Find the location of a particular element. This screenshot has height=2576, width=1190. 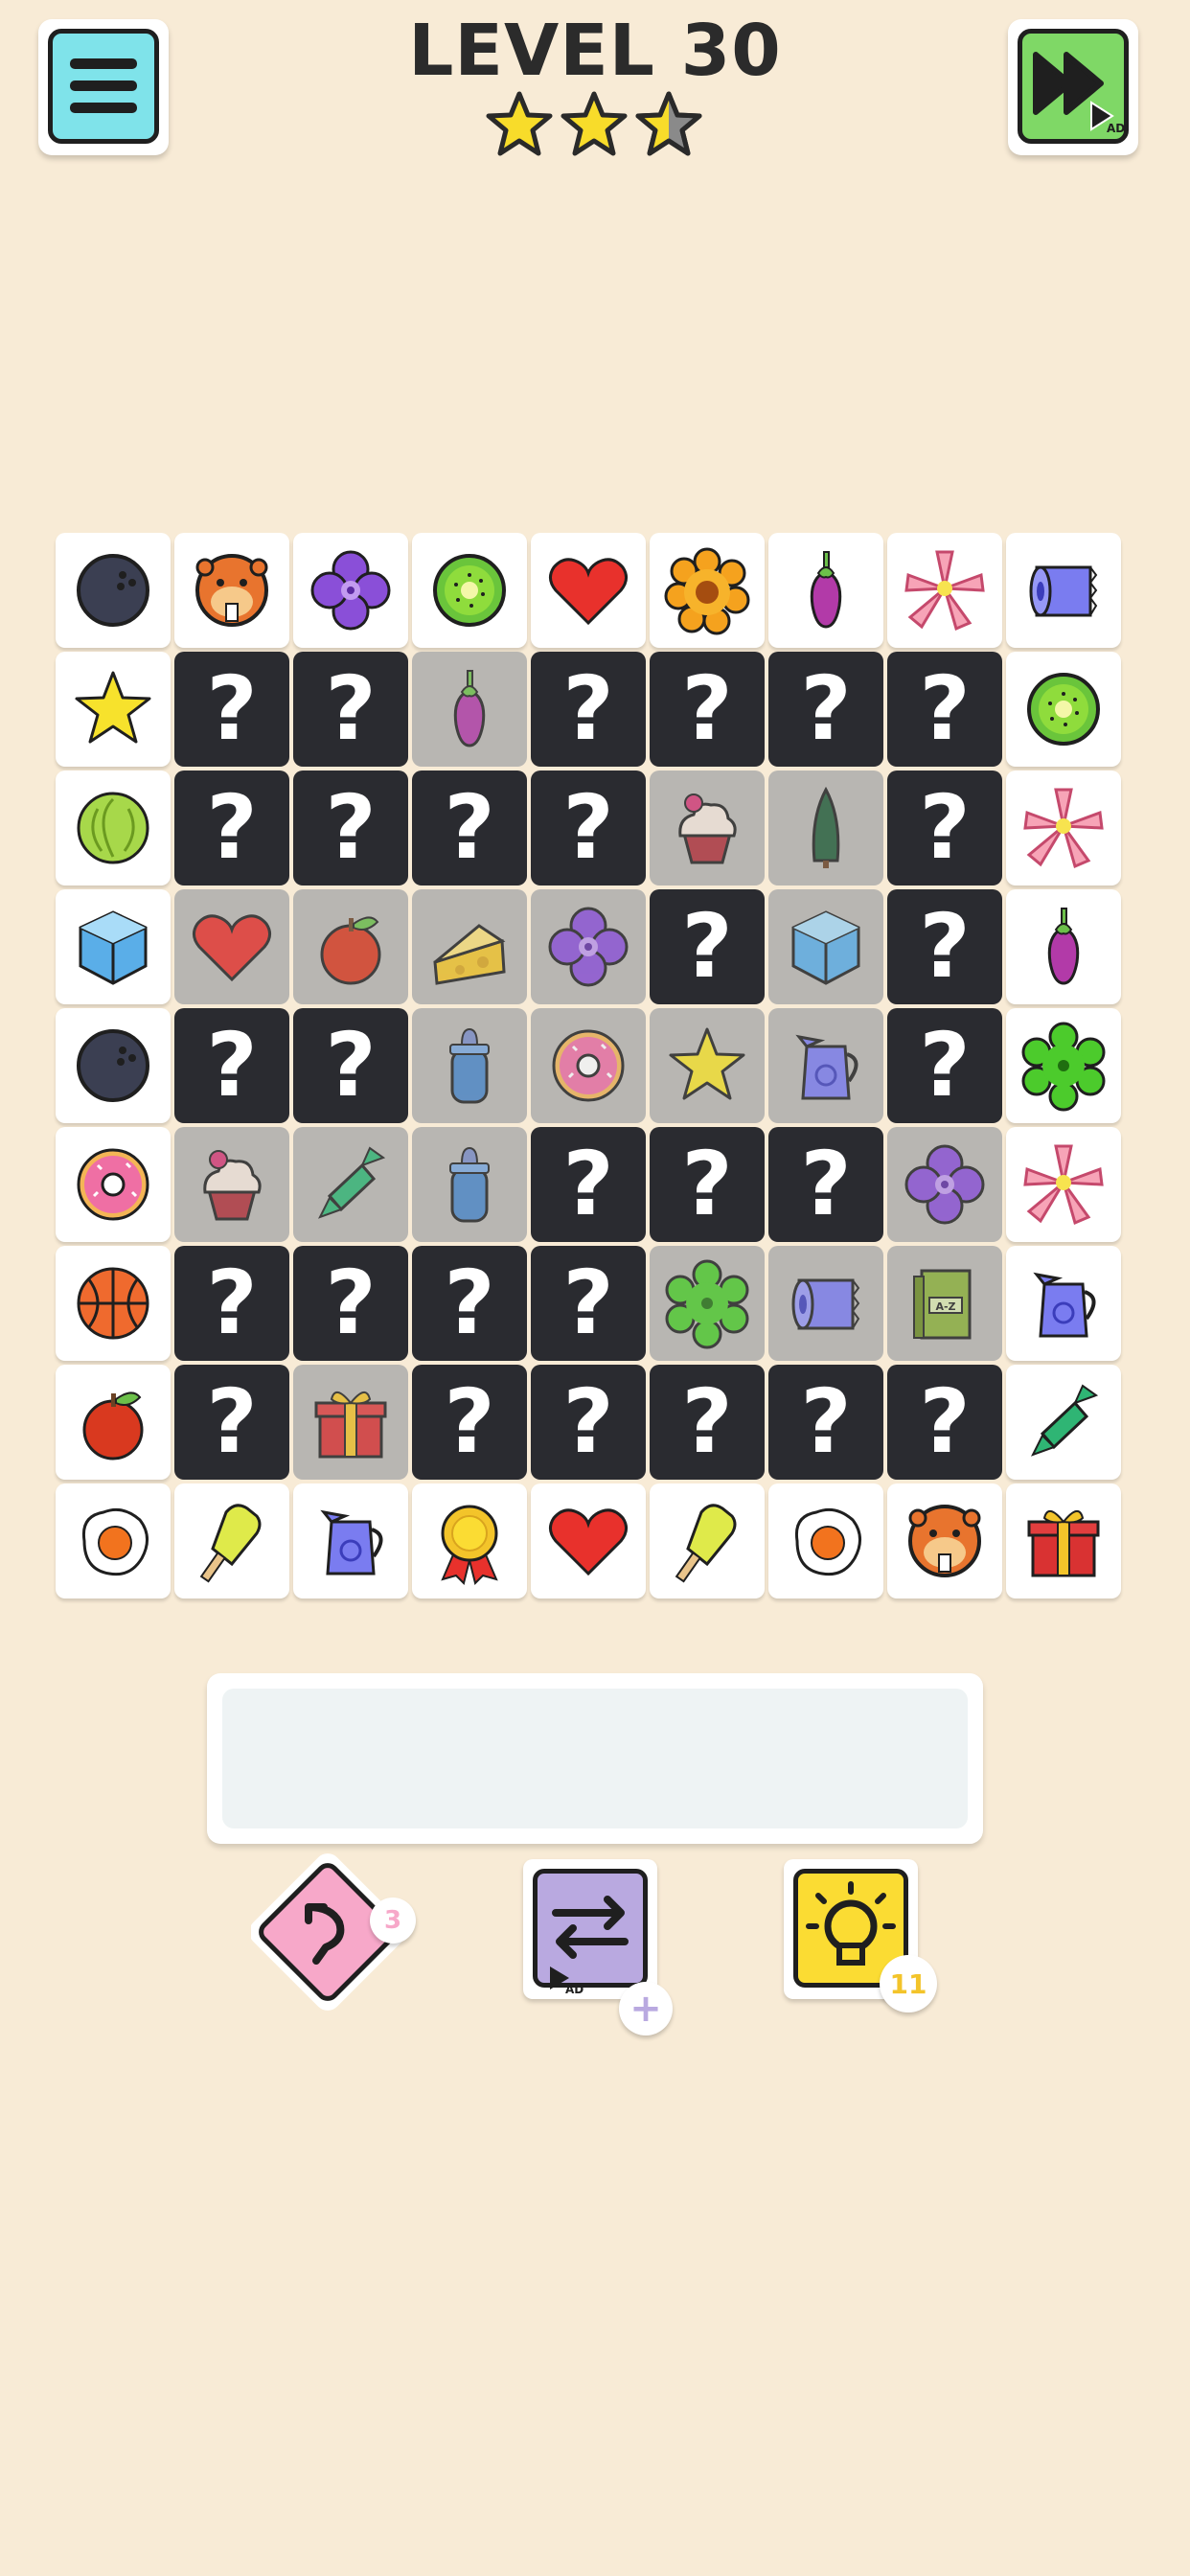

undo-button: 3 is located at coordinates (333, 1935).